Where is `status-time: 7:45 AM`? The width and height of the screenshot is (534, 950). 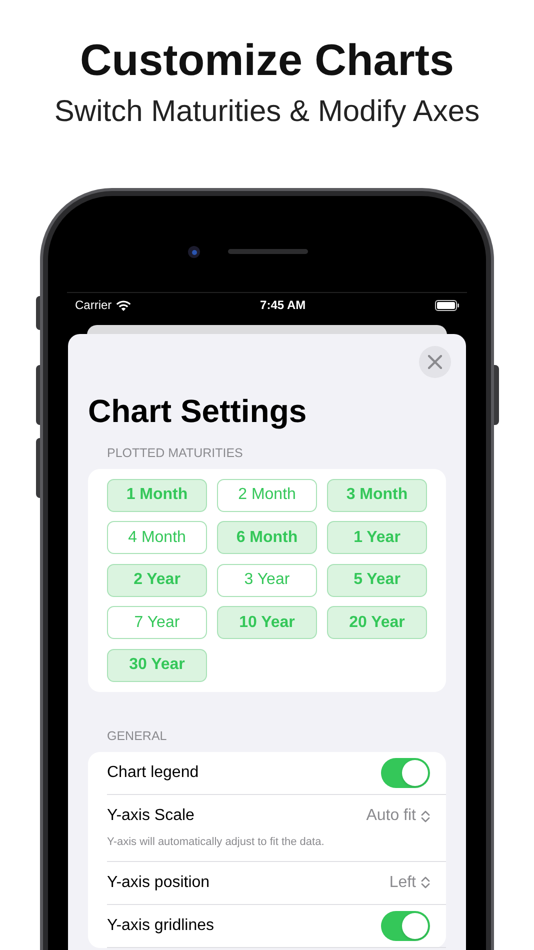 status-time: 7:45 AM is located at coordinates (283, 305).